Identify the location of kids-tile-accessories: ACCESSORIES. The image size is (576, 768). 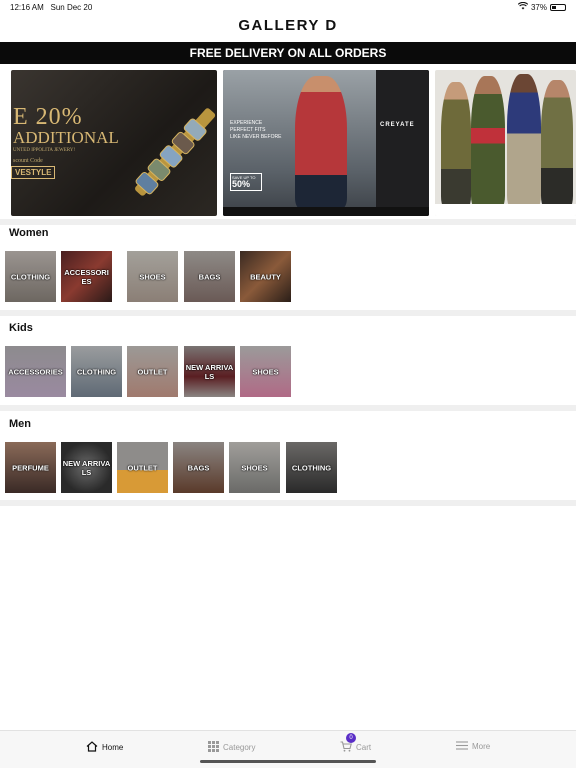
(35, 371).